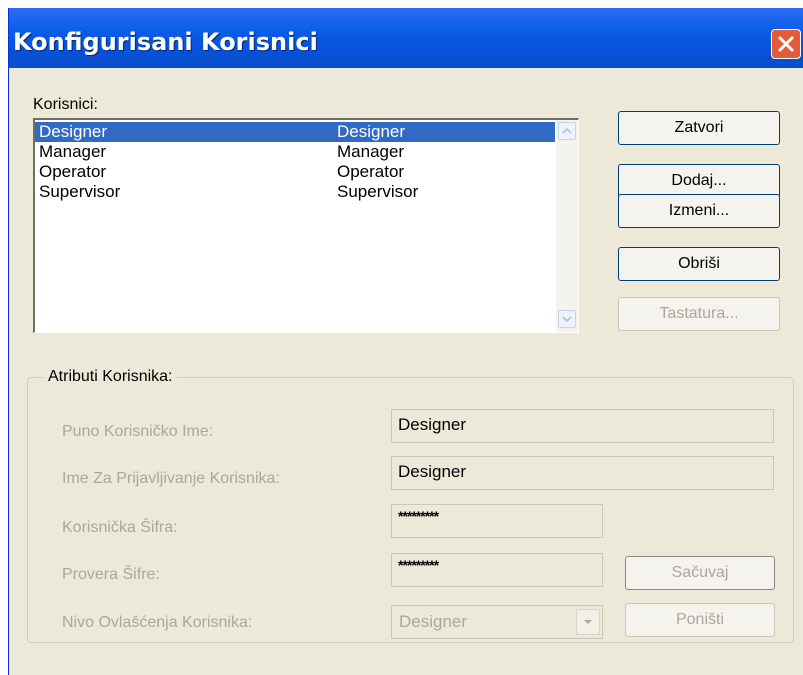 The height and width of the screenshot is (675, 803). I want to click on close-icon, so click(786, 44).